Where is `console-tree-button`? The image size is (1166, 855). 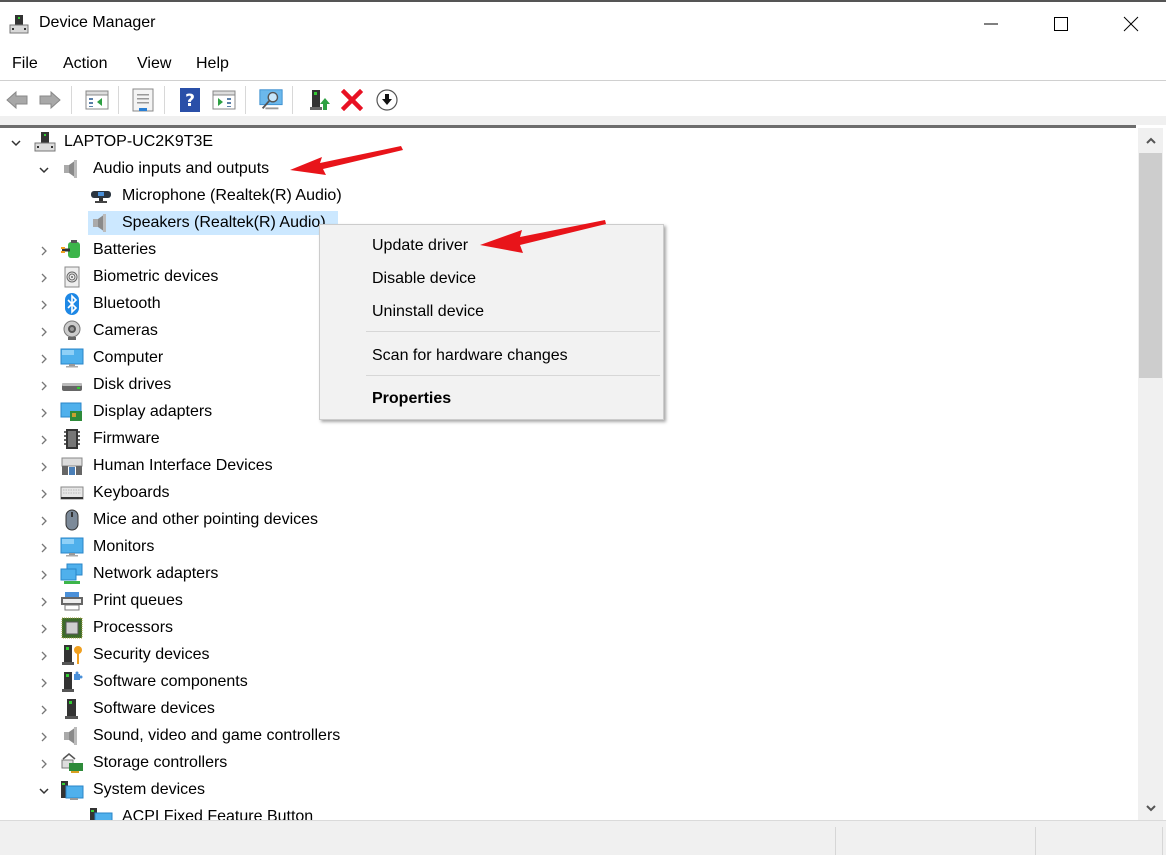
console-tree-button is located at coordinates (97, 100).